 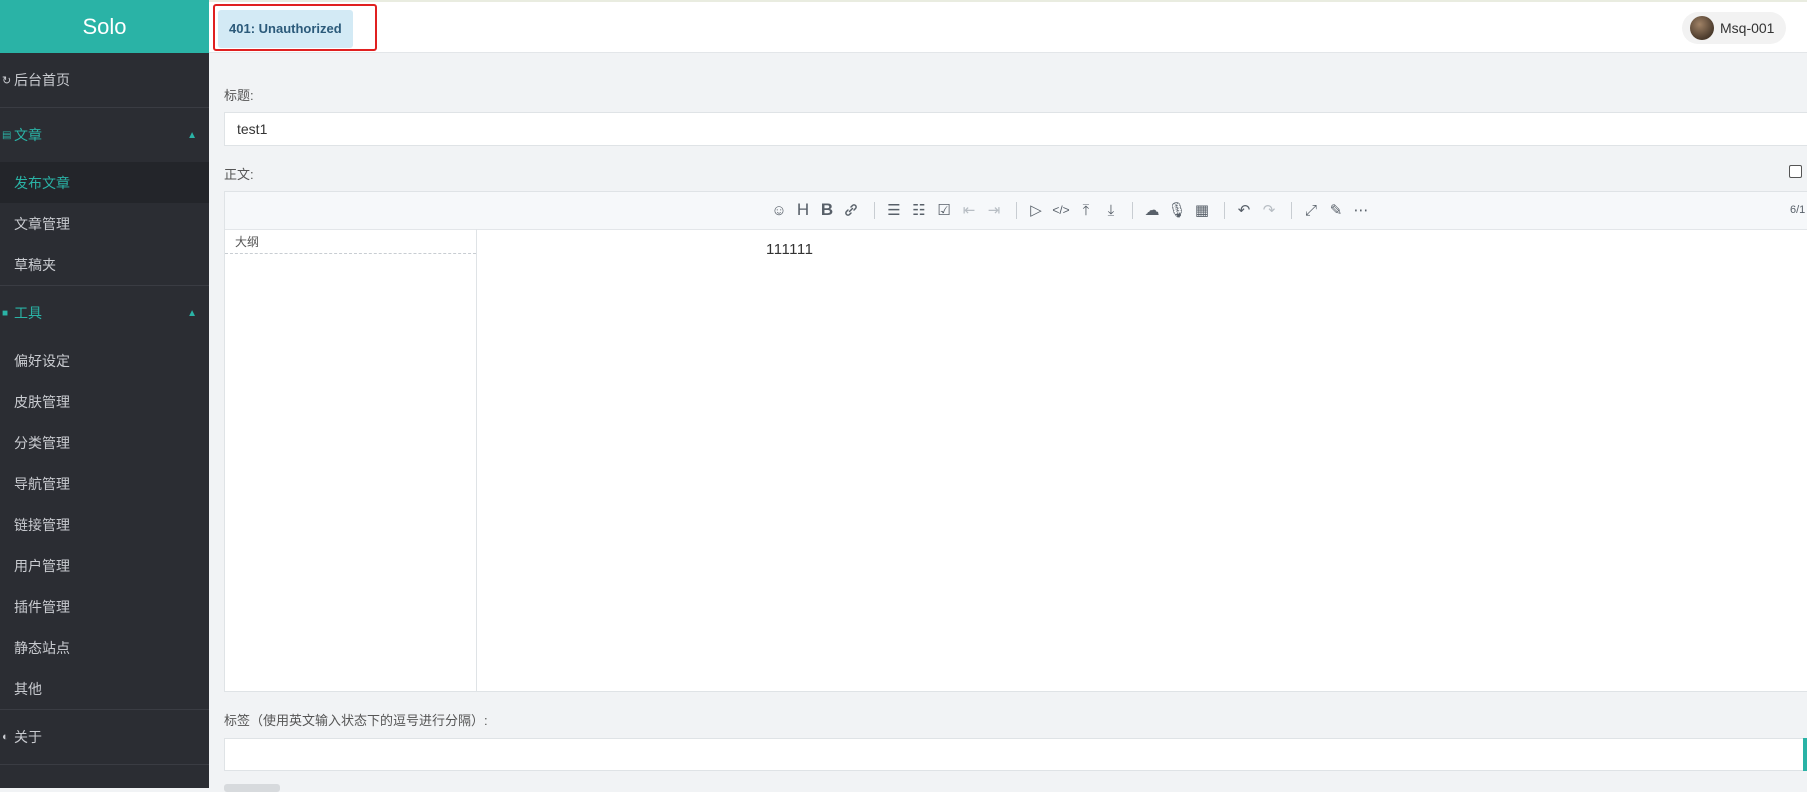 I want to click on sidebar-item-label: 其他, so click(x=28, y=688).